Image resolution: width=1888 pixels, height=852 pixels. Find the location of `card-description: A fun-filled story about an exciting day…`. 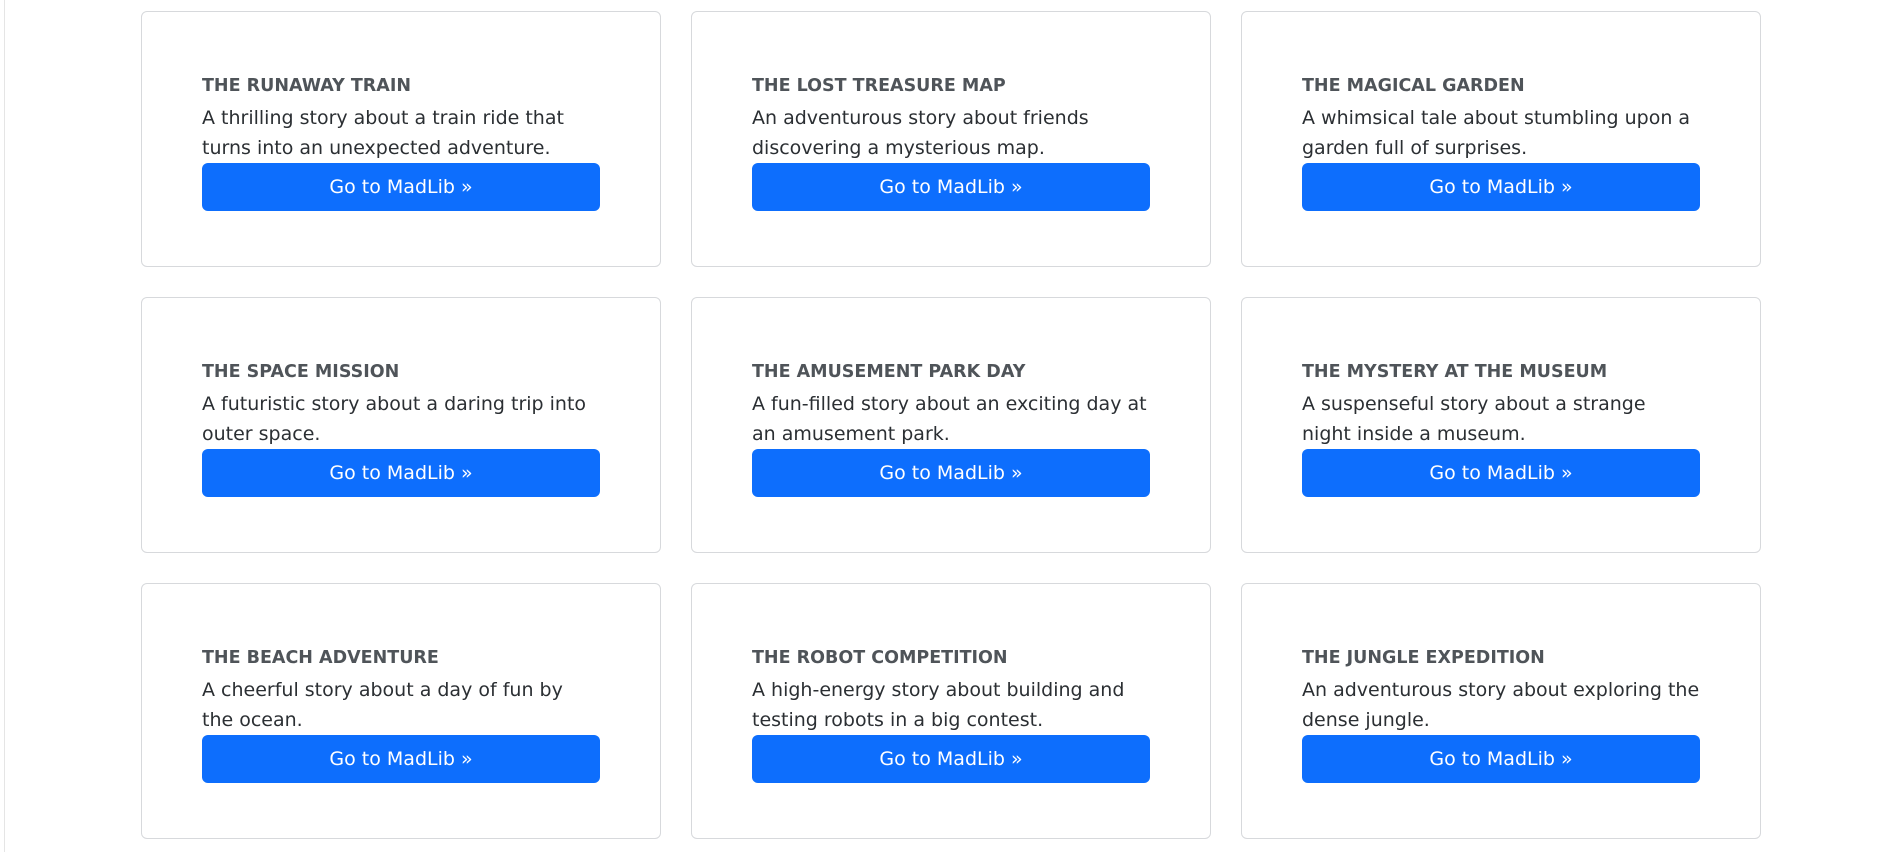

card-description: A fun-filled story about an exciting day… is located at coordinates (949, 419).